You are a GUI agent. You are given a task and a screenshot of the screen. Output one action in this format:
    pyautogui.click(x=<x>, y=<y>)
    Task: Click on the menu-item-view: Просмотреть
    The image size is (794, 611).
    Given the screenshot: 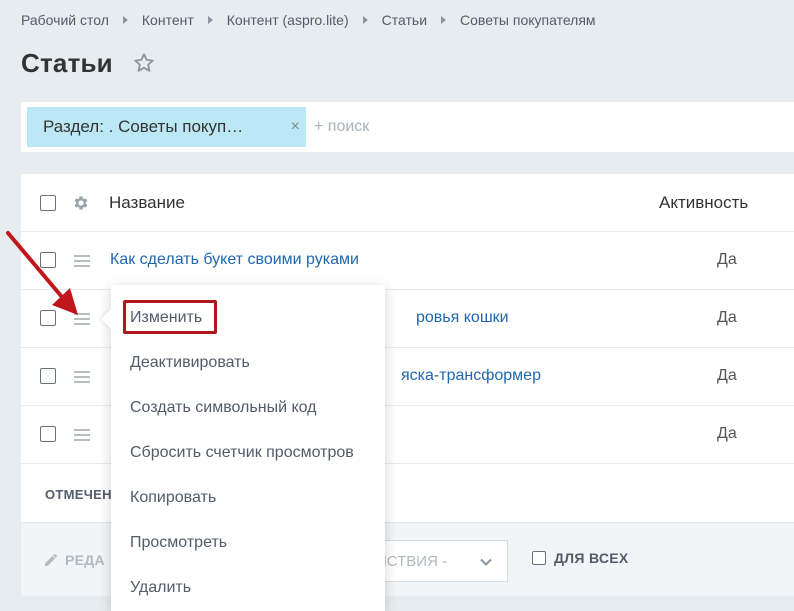 What is the action you would take?
    pyautogui.click(x=178, y=543)
    